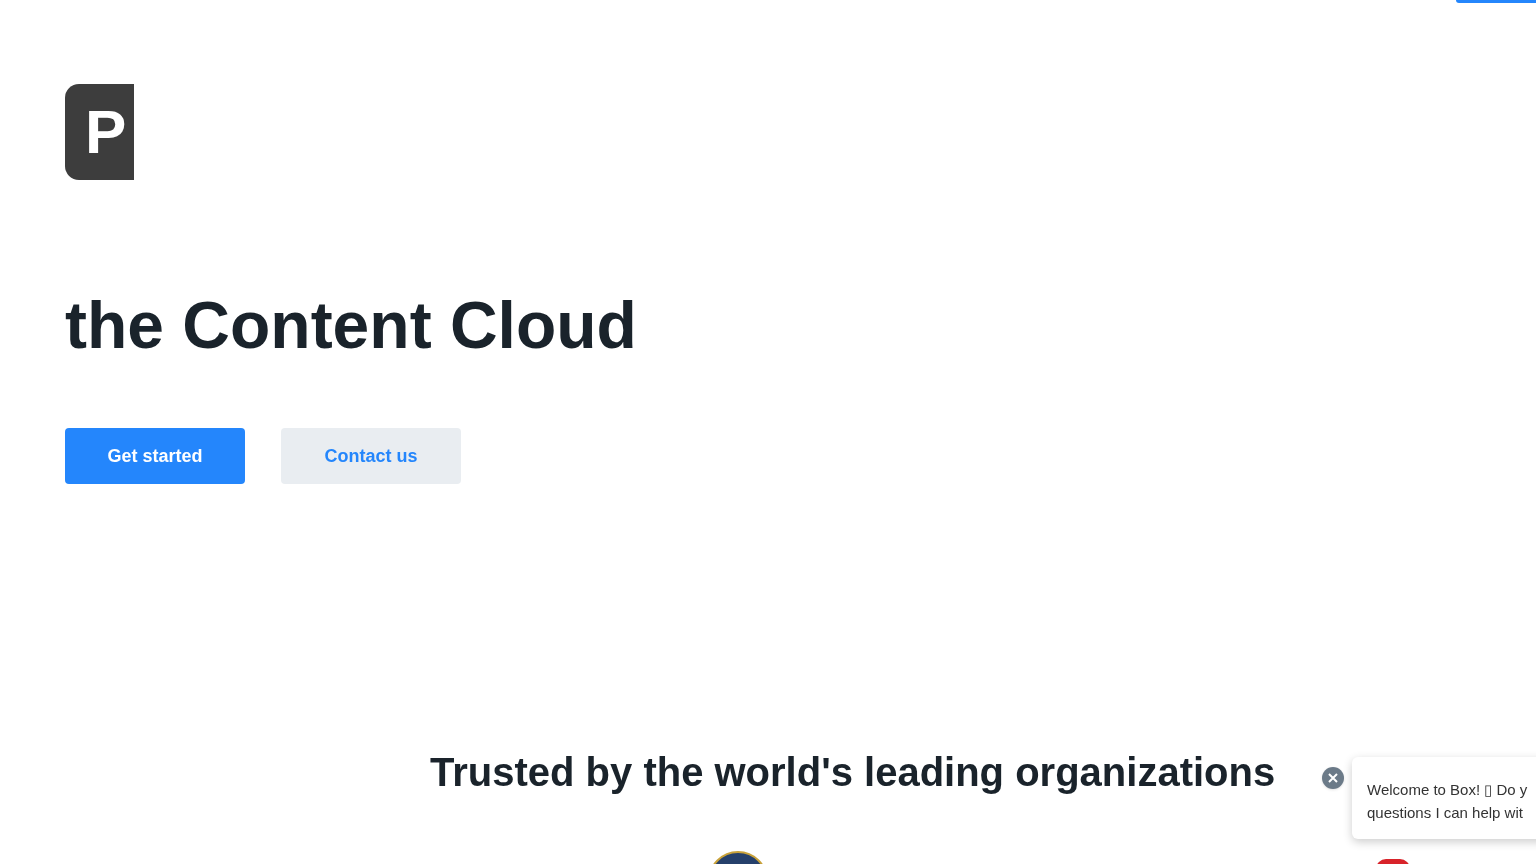  What do you see at coordinates (351, 325) in the screenshot?
I see `hero-title: the Content Cloud` at bounding box center [351, 325].